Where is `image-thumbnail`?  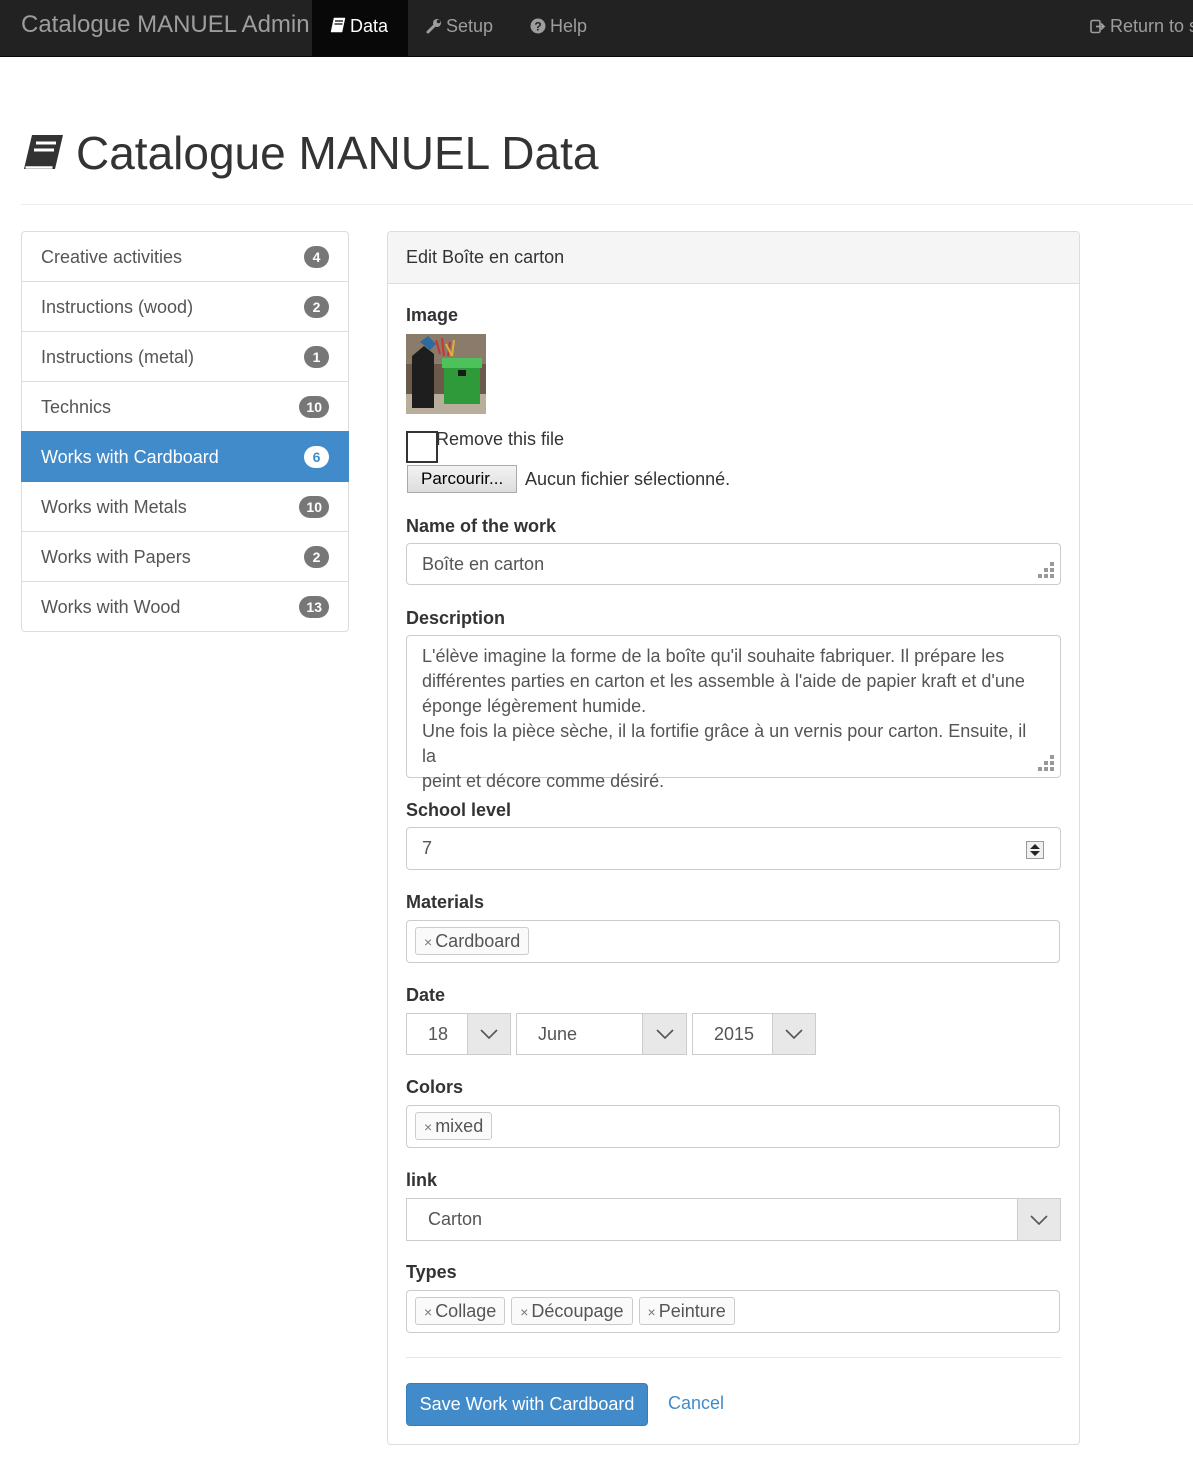
image-thumbnail is located at coordinates (446, 374).